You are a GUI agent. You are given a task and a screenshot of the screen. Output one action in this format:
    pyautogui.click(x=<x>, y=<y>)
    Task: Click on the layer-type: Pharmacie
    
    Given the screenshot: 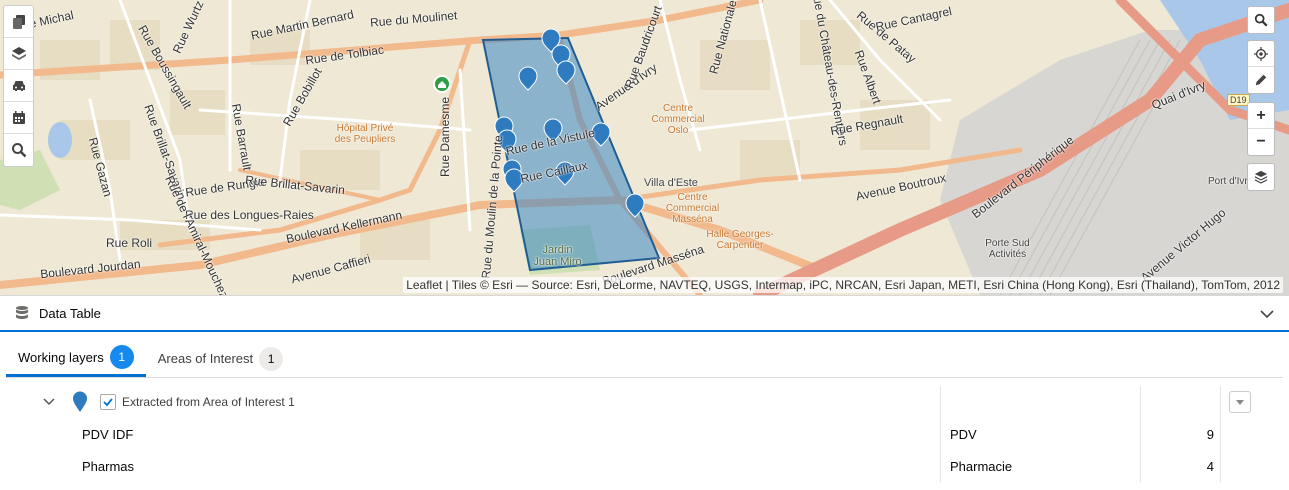 What is the action you would take?
    pyautogui.click(x=981, y=466)
    